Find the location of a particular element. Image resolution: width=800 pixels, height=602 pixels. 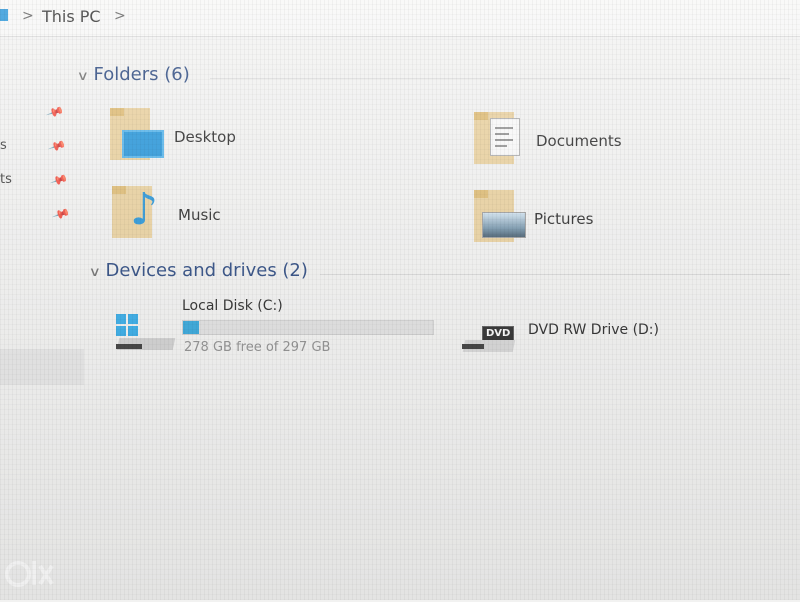

folder-label: Music is located at coordinates (199, 215).